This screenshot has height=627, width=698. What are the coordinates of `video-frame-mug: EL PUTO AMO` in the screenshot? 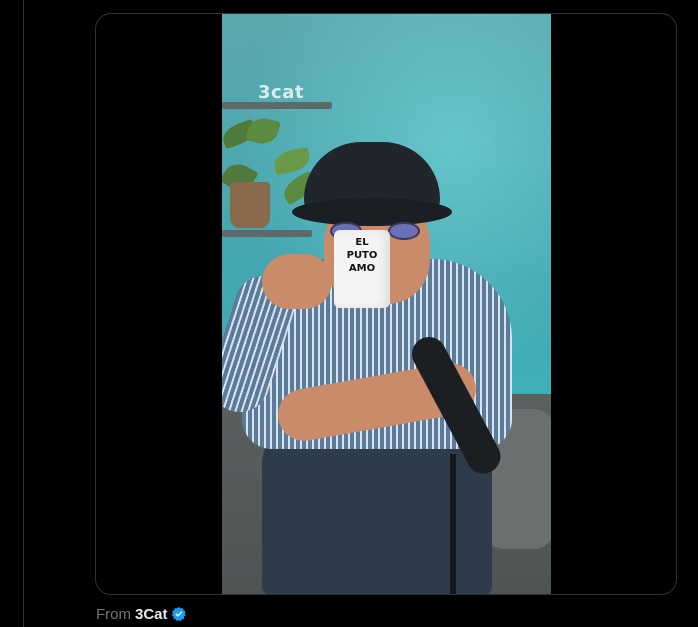 It's located at (362, 269).